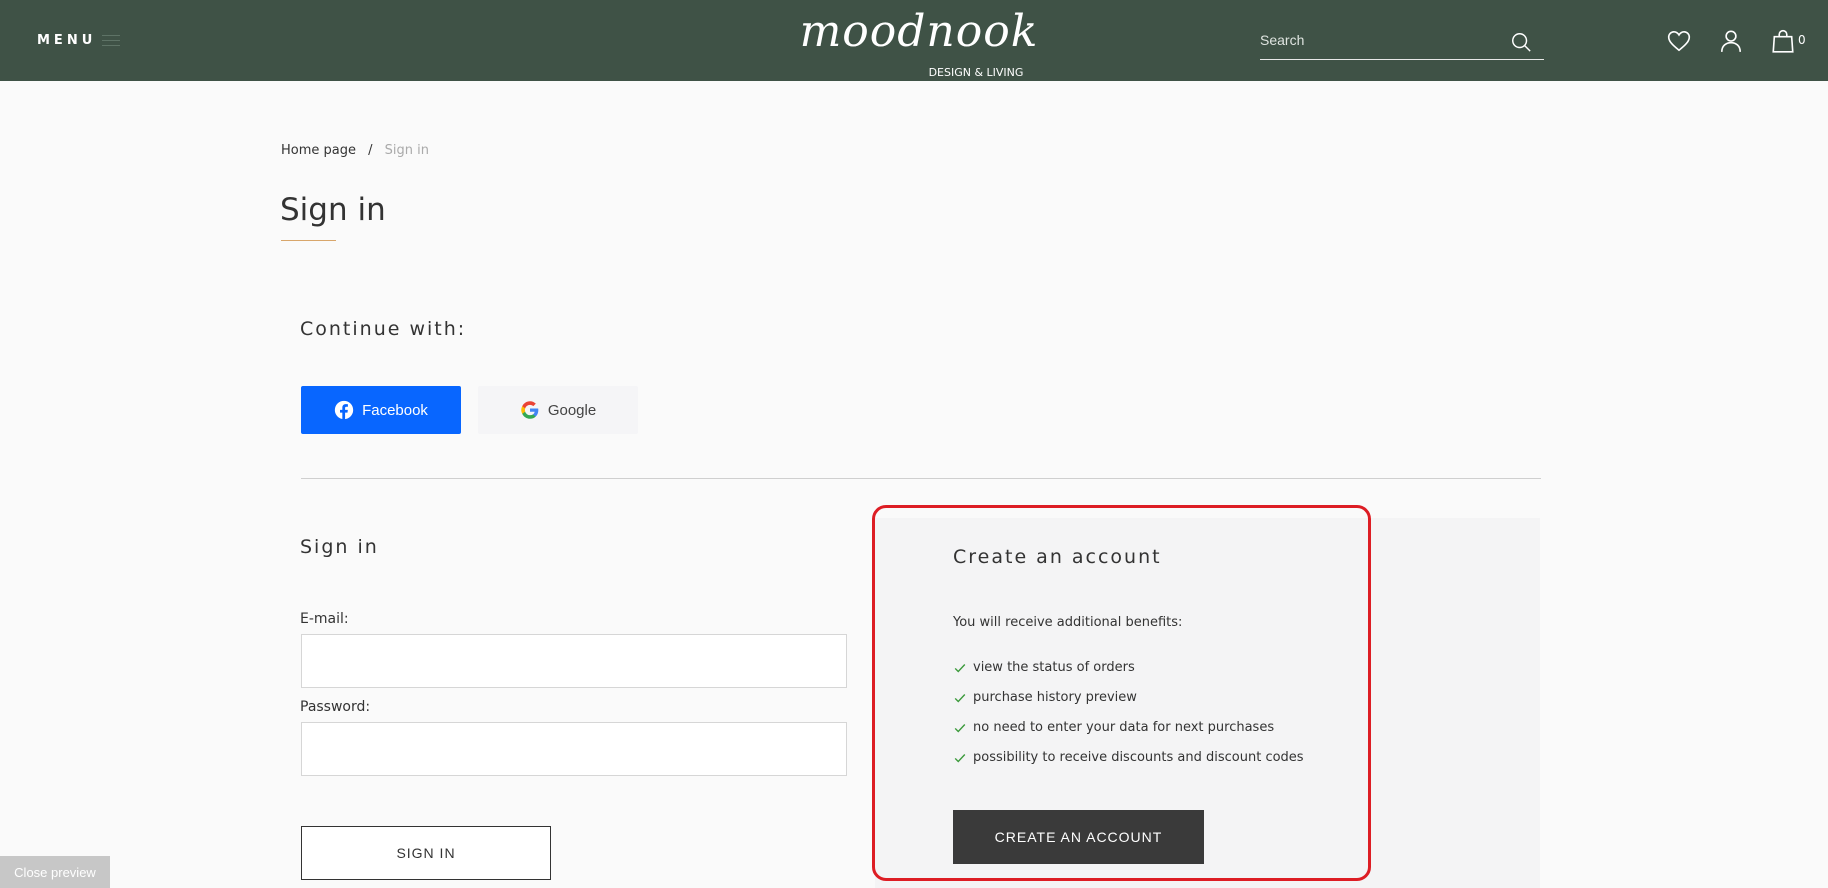 Image resolution: width=1828 pixels, height=888 pixels. I want to click on breadcrumb-home-link: Home page, so click(318, 150).